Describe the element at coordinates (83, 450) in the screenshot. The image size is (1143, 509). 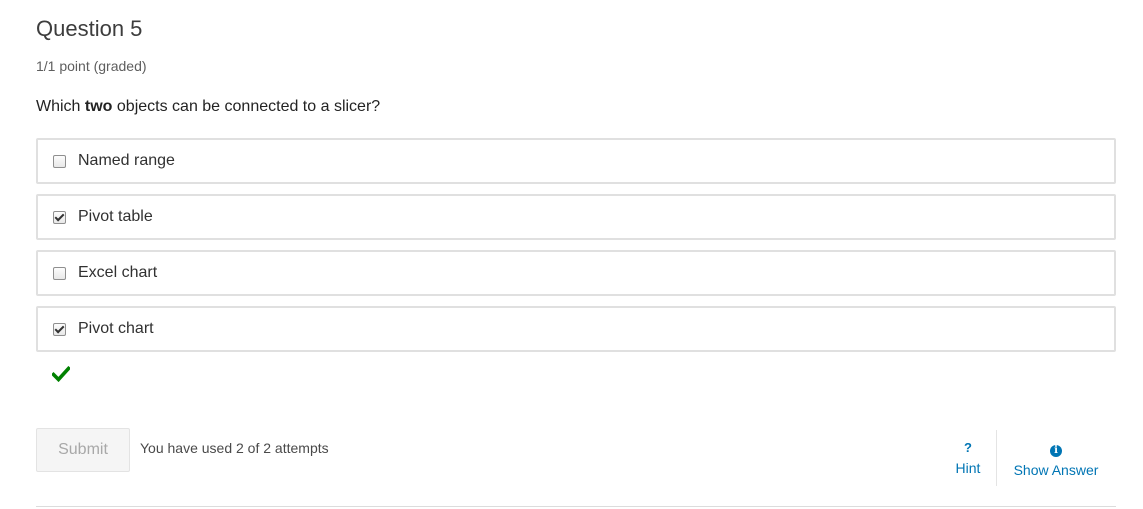
I see `submit-button: Submit` at that location.